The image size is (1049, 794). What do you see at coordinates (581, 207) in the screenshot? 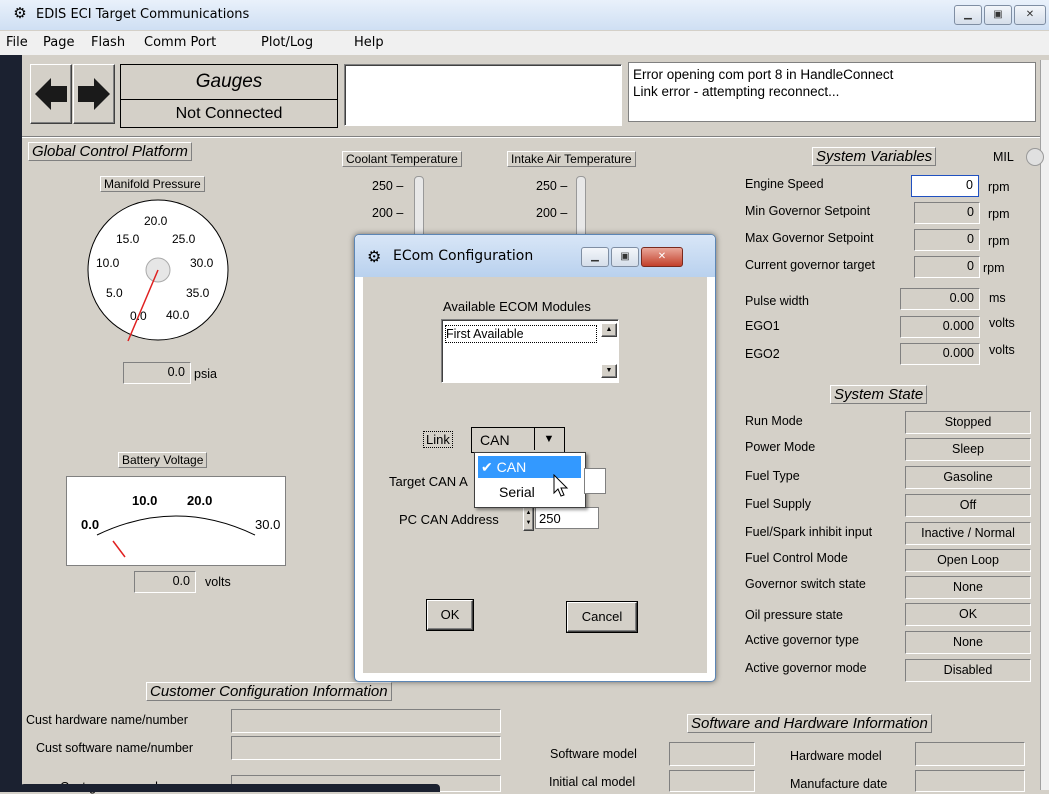
I see `intake-temp-bar` at bounding box center [581, 207].